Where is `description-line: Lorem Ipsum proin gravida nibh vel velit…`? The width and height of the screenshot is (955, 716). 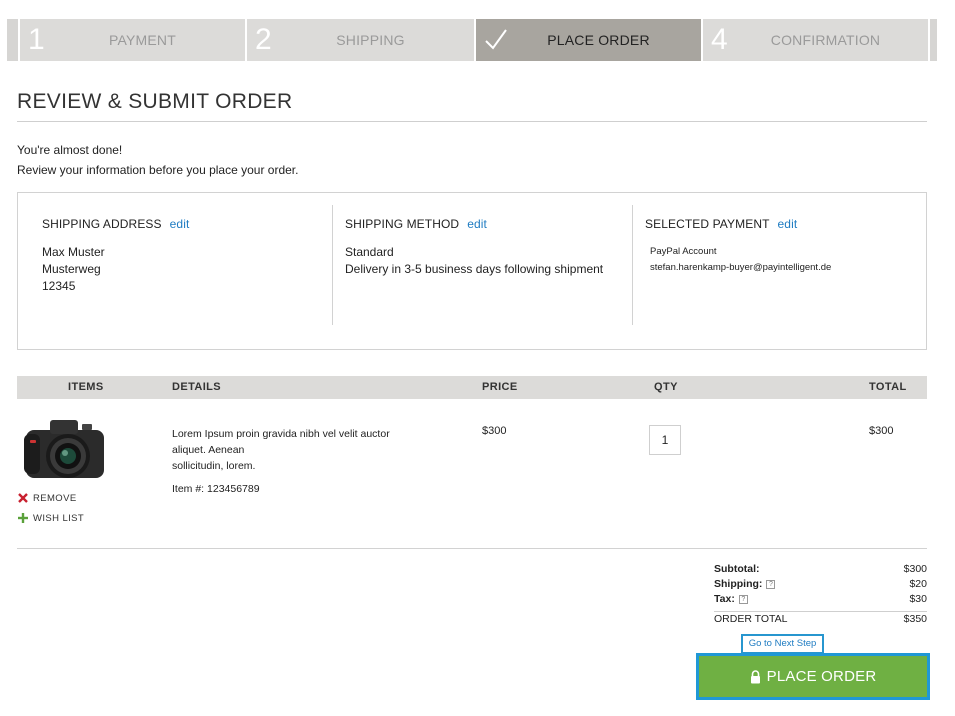 description-line: Lorem Ipsum proin gravida nibh vel velit… is located at coordinates (281, 434).